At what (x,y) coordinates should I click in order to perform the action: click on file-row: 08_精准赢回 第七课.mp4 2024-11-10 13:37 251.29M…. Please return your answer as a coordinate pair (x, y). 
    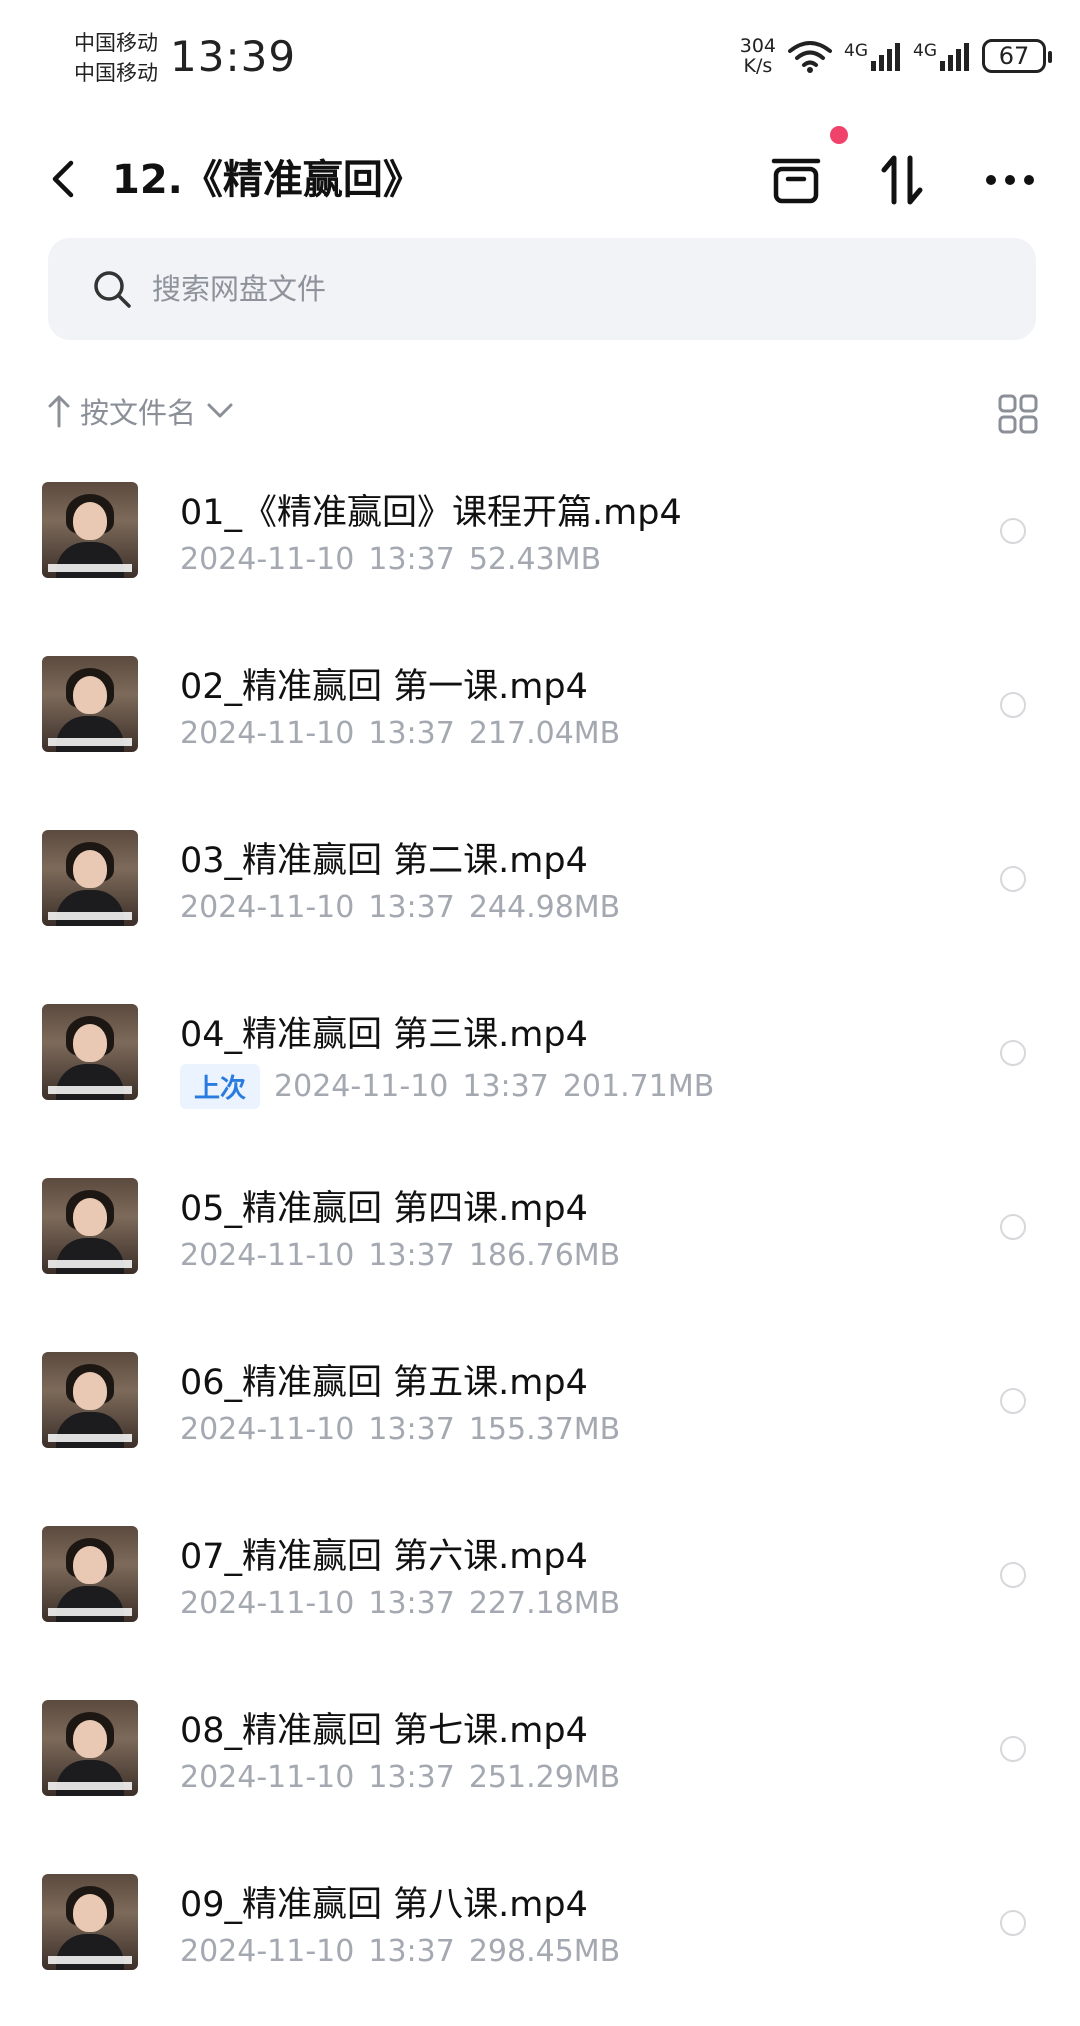
    Looking at the image, I should click on (540, 1765).